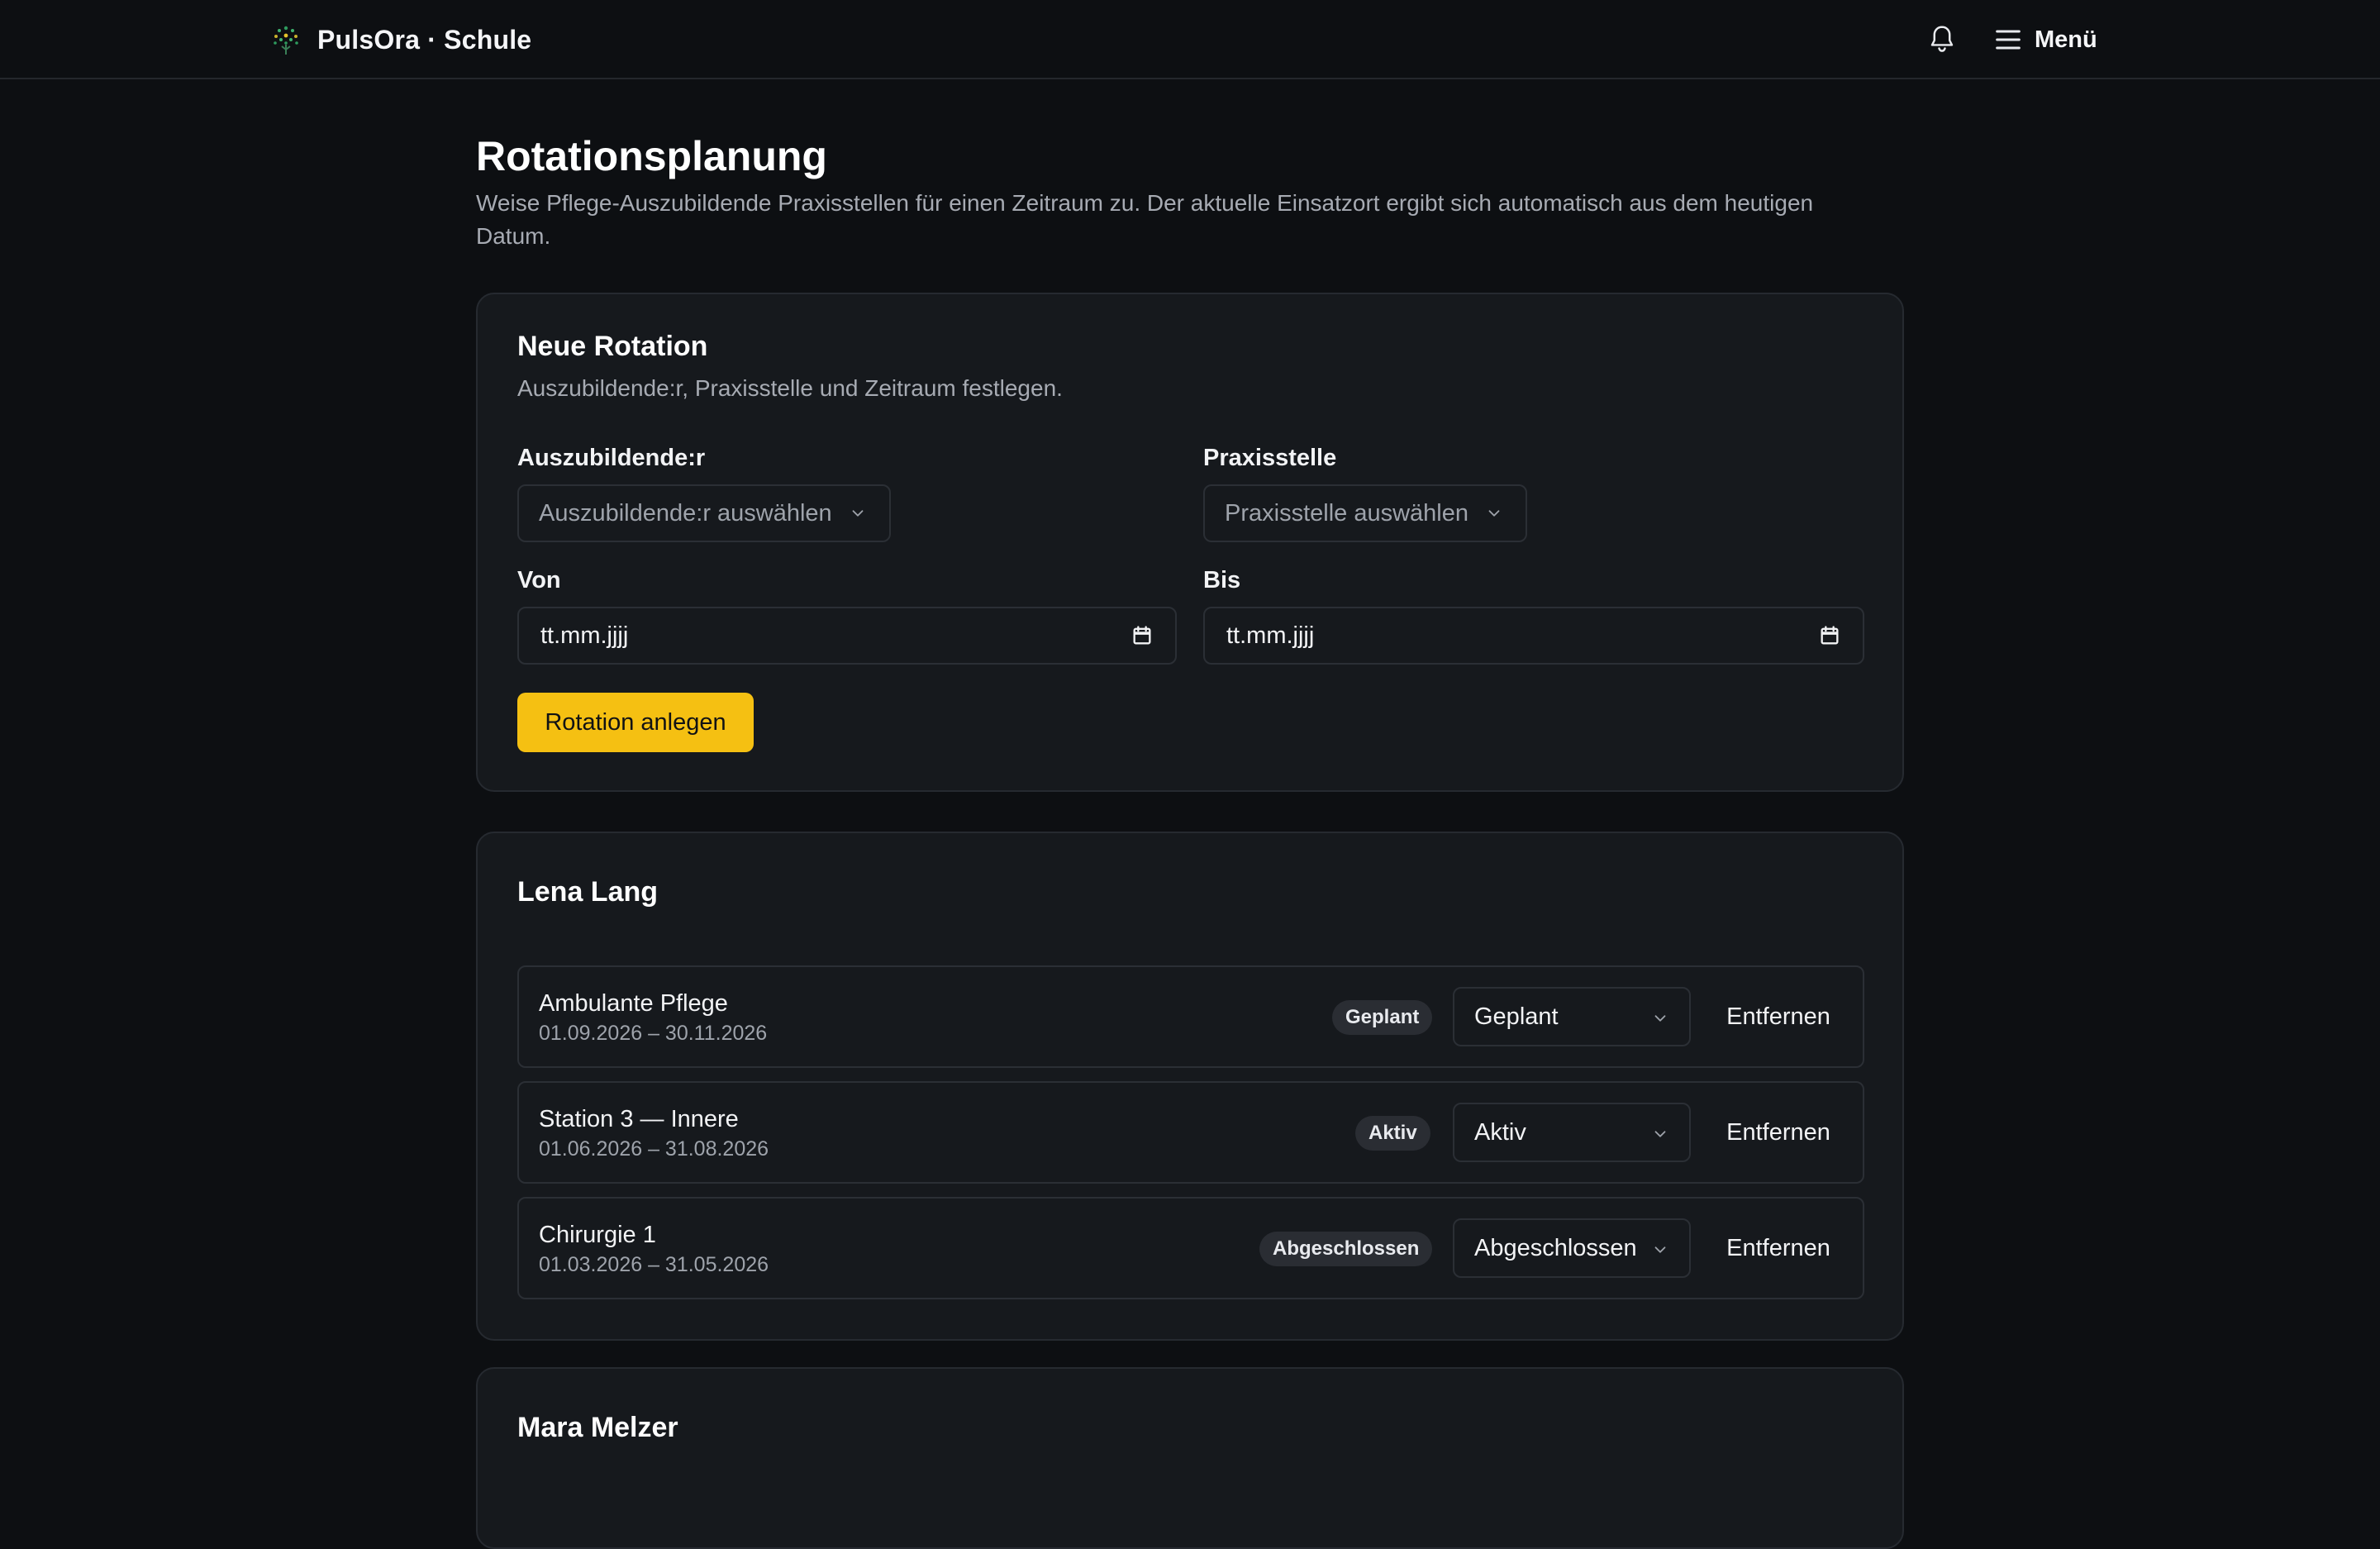  I want to click on status-badge: Abgeschlossen, so click(1346, 1249).